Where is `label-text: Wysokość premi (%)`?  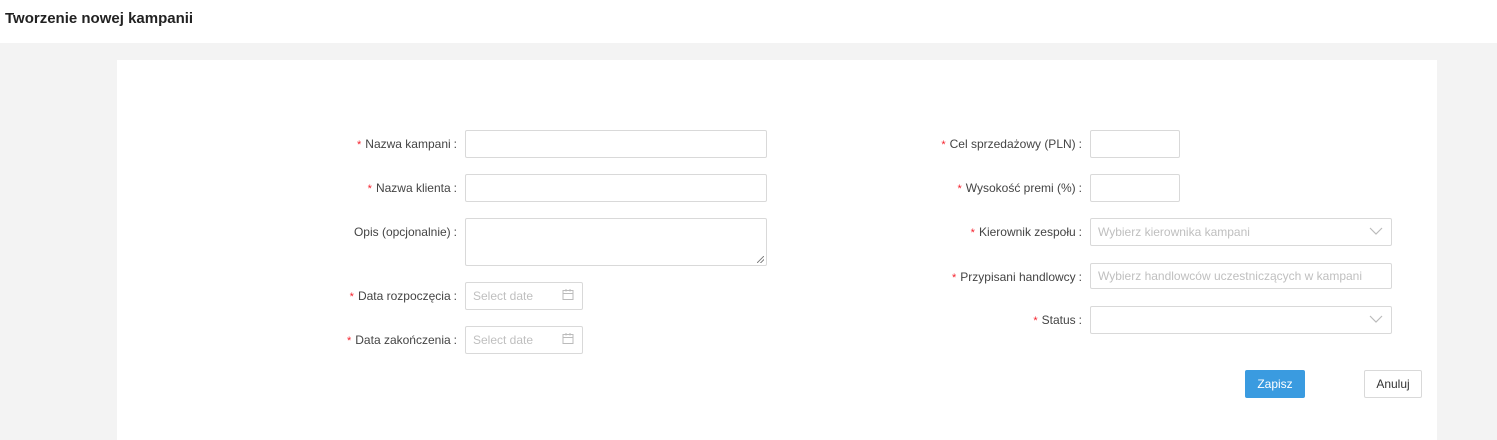 label-text: Wysokość premi (%) is located at coordinates (1020, 188).